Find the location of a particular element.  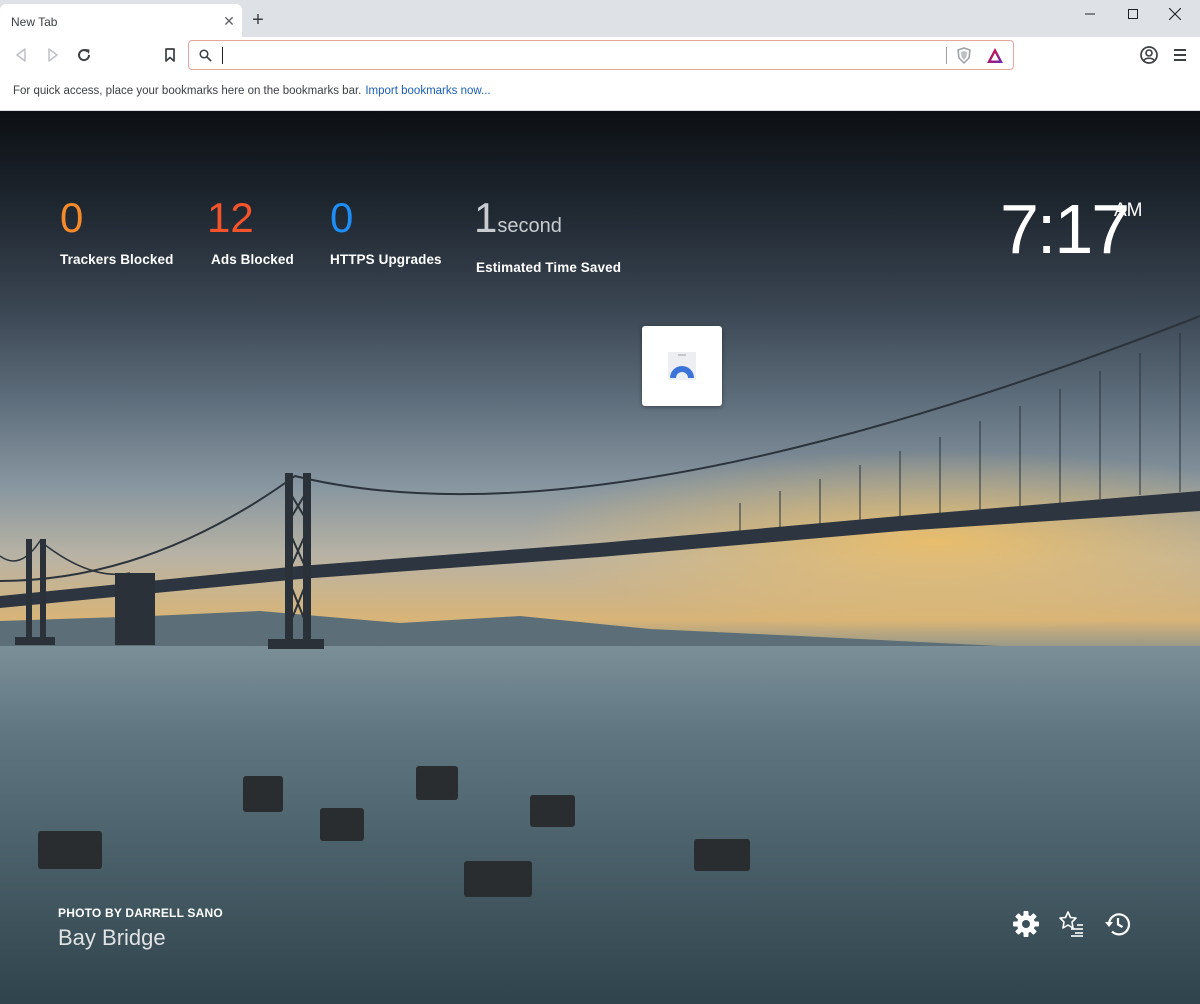

back-icon is located at coordinates (21, 55).